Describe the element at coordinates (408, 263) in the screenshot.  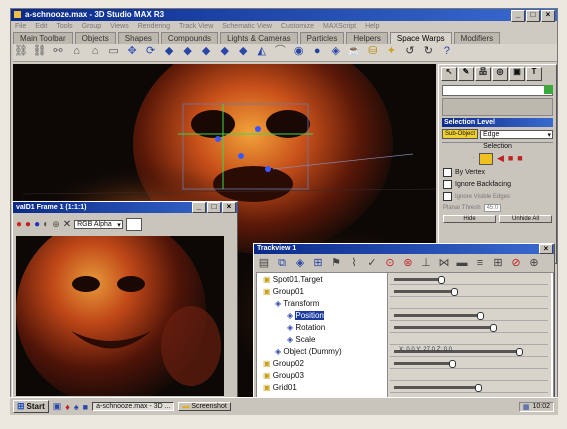
I see `edit-time-icon: ⊛` at that location.